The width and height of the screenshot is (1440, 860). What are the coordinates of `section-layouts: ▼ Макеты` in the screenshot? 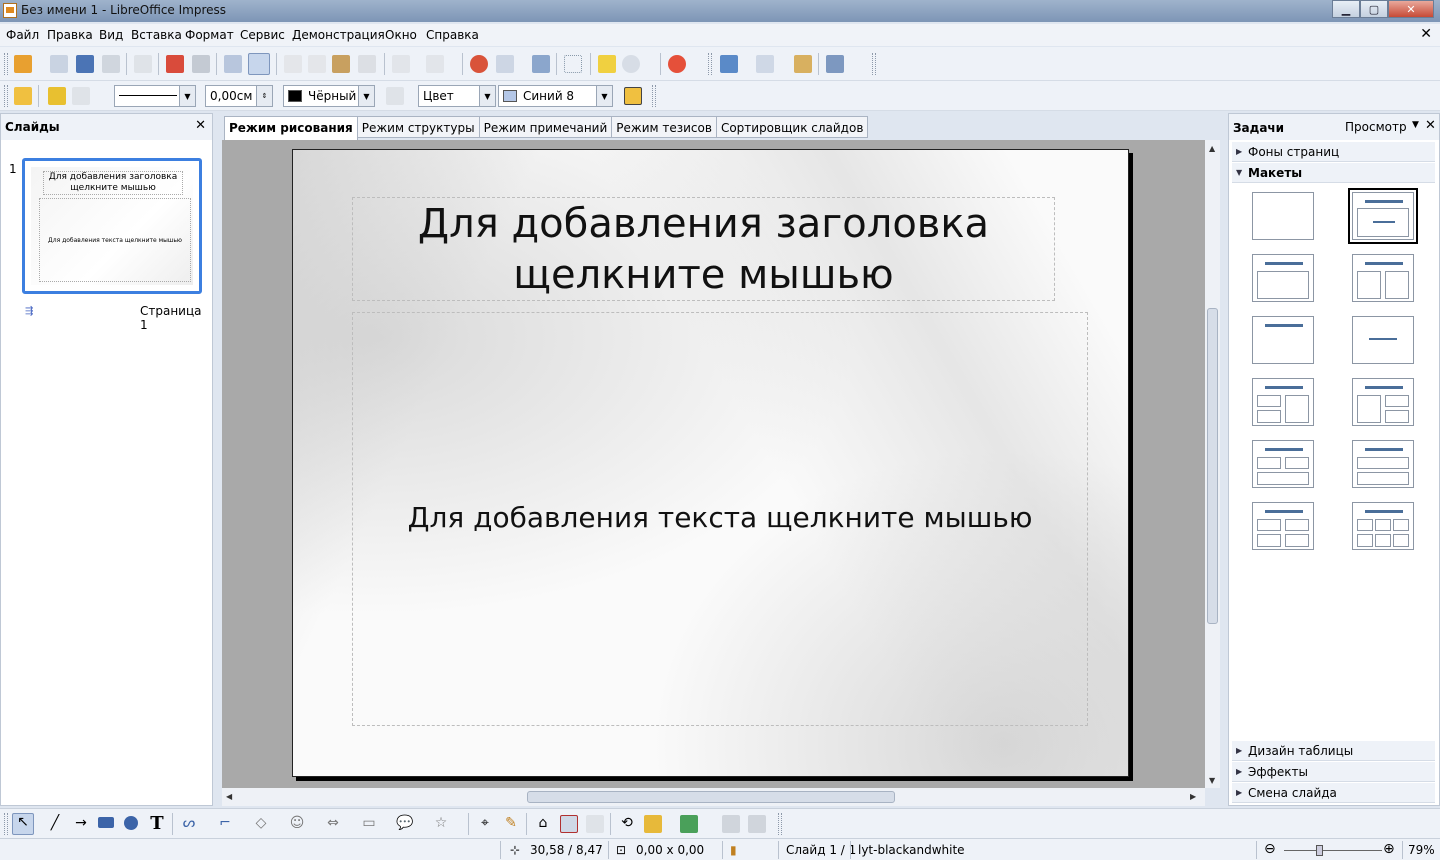 It's located at (1333, 173).